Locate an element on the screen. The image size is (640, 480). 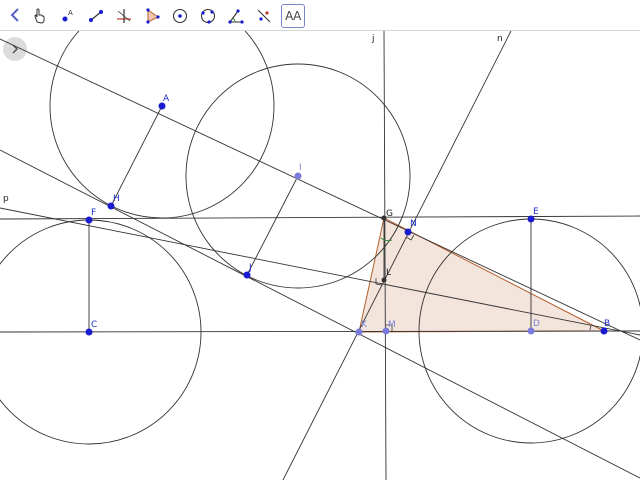
segment-a-h is located at coordinates (136, 156).